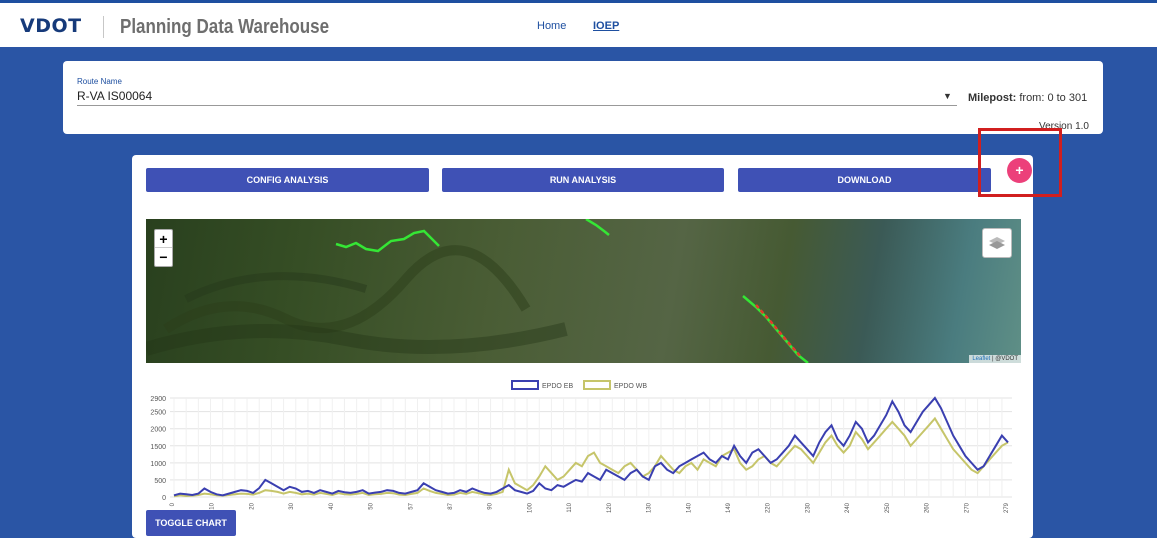 Image resolution: width=1157 pixels, height=538 pixels. I want to click on x-tick-label: 10, so click(213, 505).